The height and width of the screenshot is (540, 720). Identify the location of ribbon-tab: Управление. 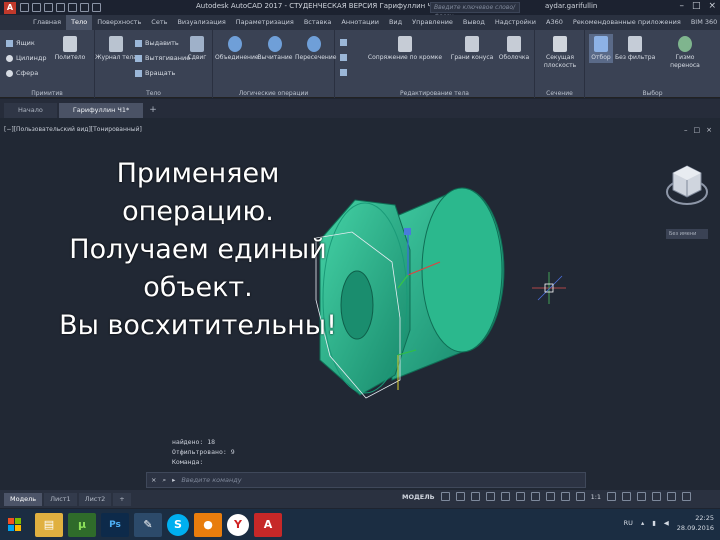
(432, 22).